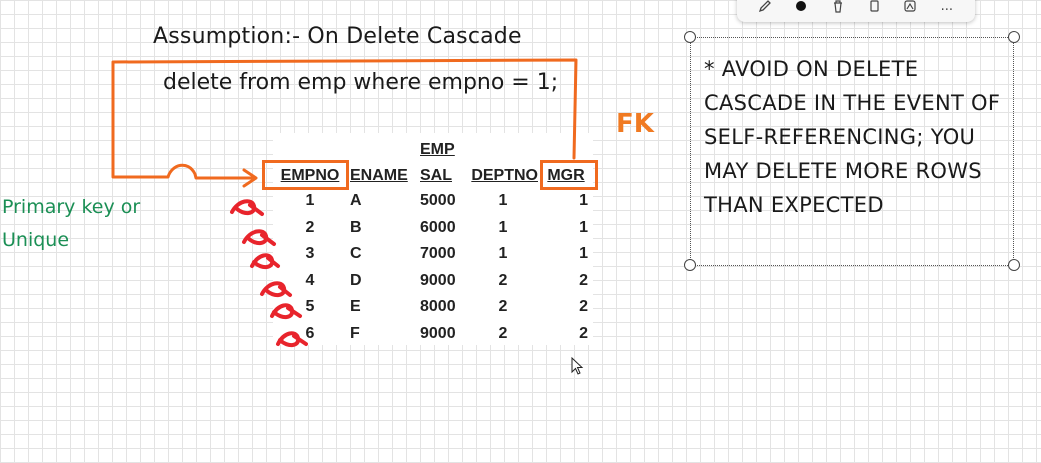 This screenshot has width=1041, height=463. Describe the element at coordinates (344, 123) in the screenshot. I see `cascade-arrow` at that location.